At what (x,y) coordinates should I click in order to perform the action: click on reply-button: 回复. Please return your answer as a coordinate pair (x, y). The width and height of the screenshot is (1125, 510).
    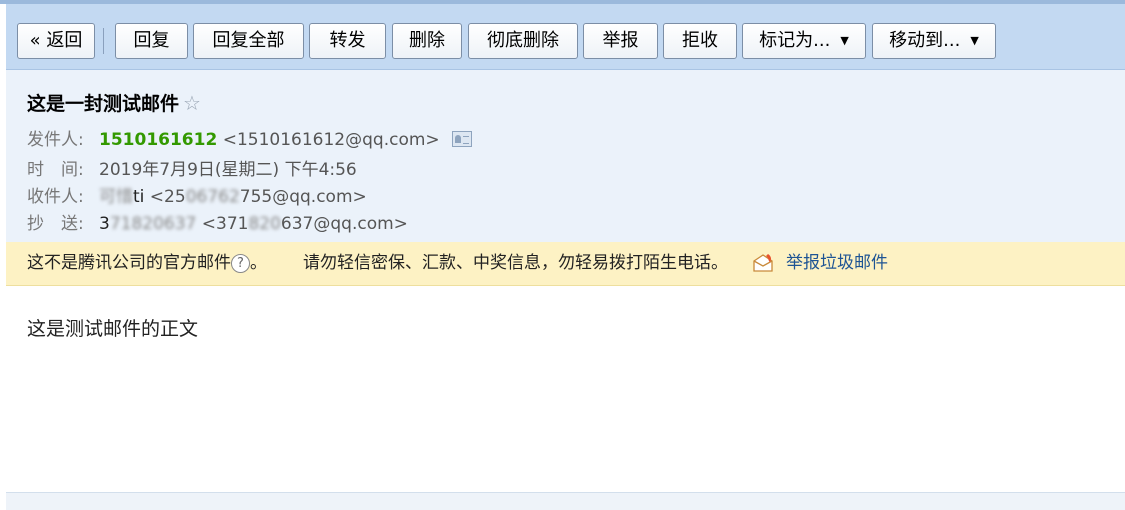
    Looking at the image, I should click on (151, 41).